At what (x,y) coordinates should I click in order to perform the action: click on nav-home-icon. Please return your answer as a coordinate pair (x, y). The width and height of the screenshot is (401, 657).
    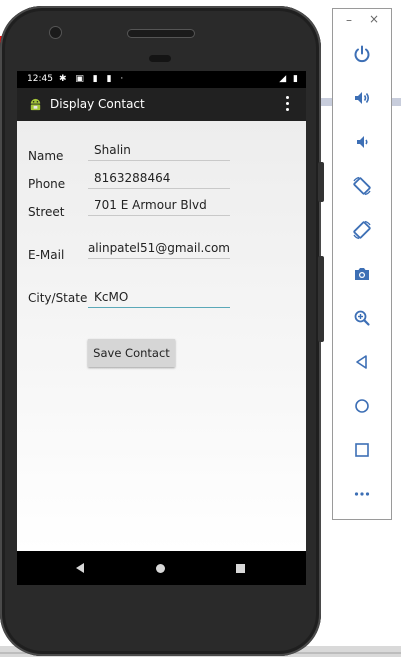
    Looking at the image, I should click on (160, 568).